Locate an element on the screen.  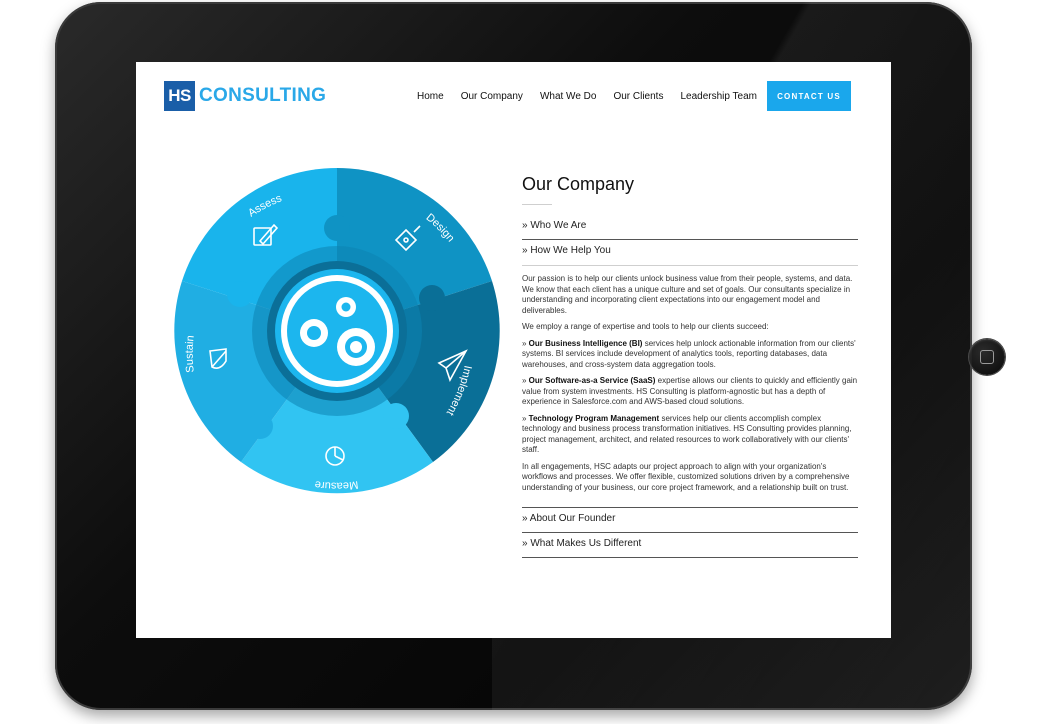
nav-our-company: Our Company is located at coordinates (492, 96).